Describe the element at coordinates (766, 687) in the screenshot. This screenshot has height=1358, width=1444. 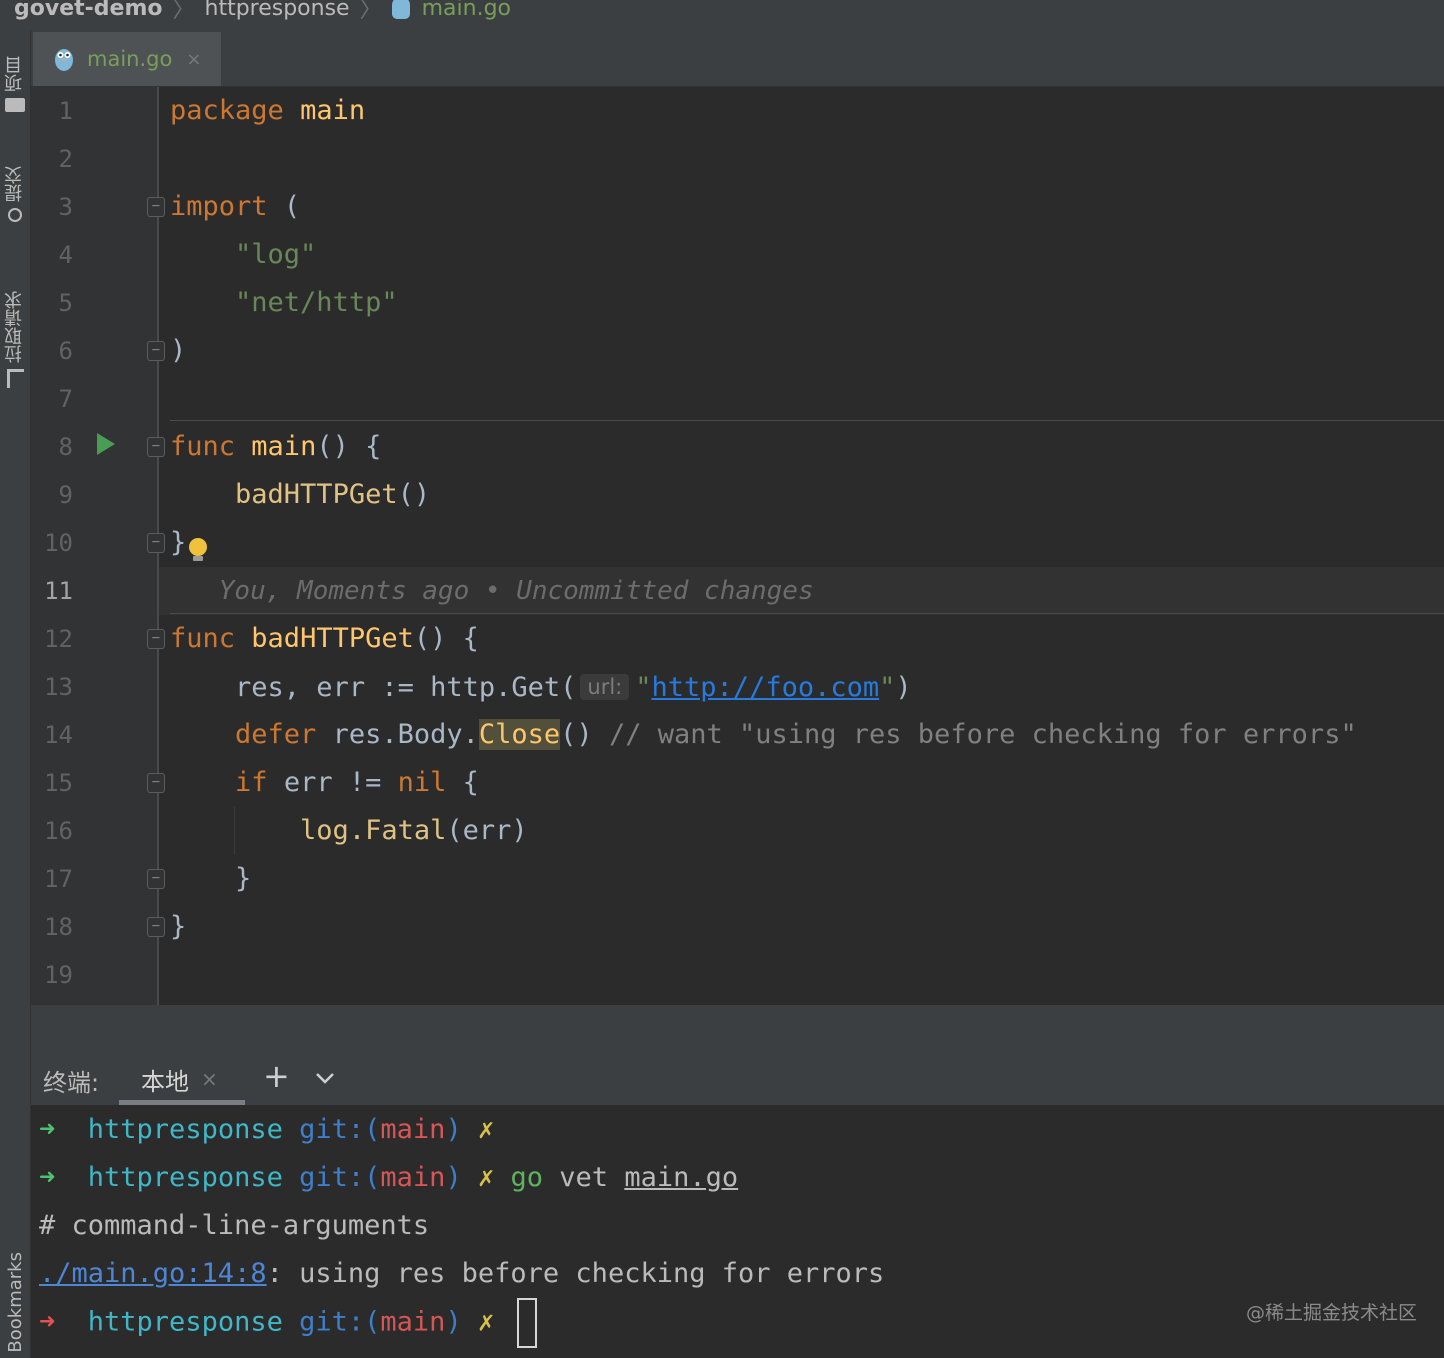
I see `url-link: http://foo.com` at that location.